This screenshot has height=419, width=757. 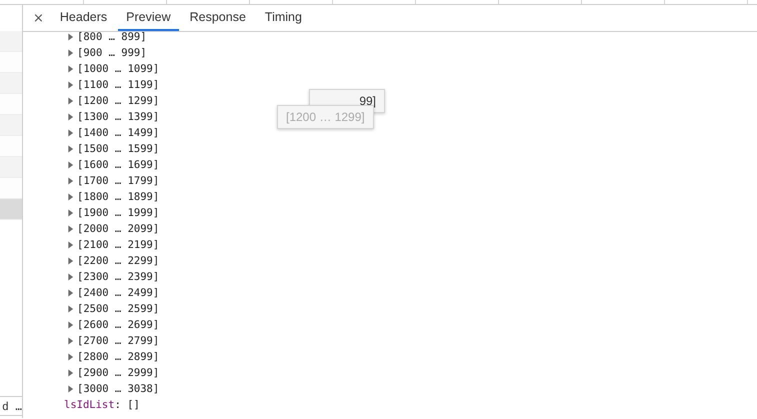 I want to click on range-label: [1200 … 1299], so click(x=118, y=101).